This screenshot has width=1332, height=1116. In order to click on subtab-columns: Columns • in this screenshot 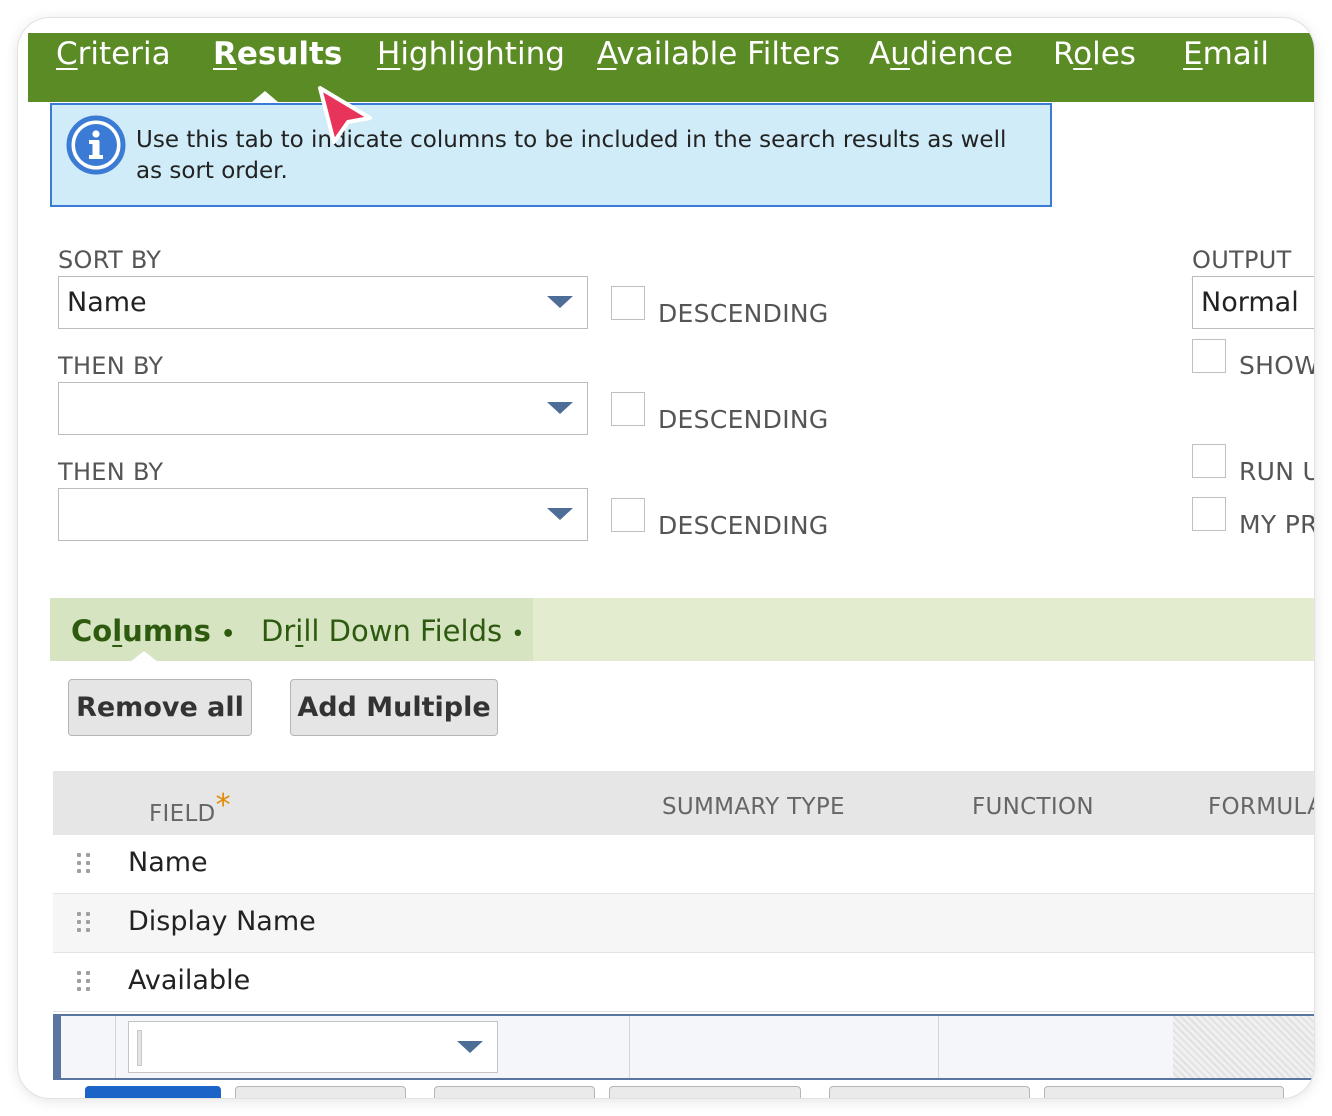, I will do `click(153, 631)`.